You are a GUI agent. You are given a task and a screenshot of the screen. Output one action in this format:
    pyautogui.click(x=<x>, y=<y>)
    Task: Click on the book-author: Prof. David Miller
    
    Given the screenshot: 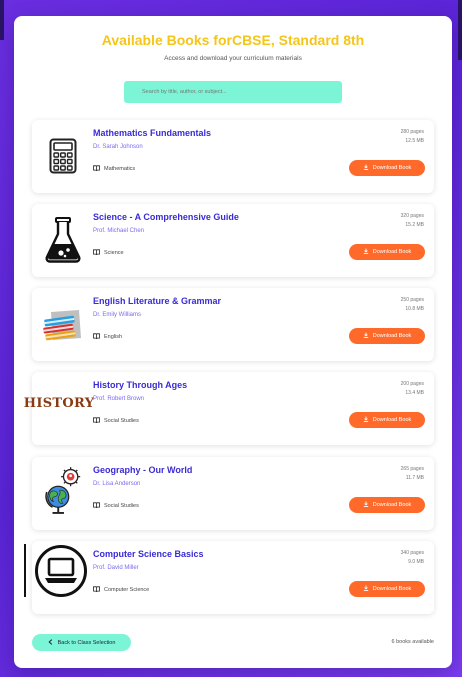 What is the action you would take?
    pyautogui.click(x=116, y=568)
    